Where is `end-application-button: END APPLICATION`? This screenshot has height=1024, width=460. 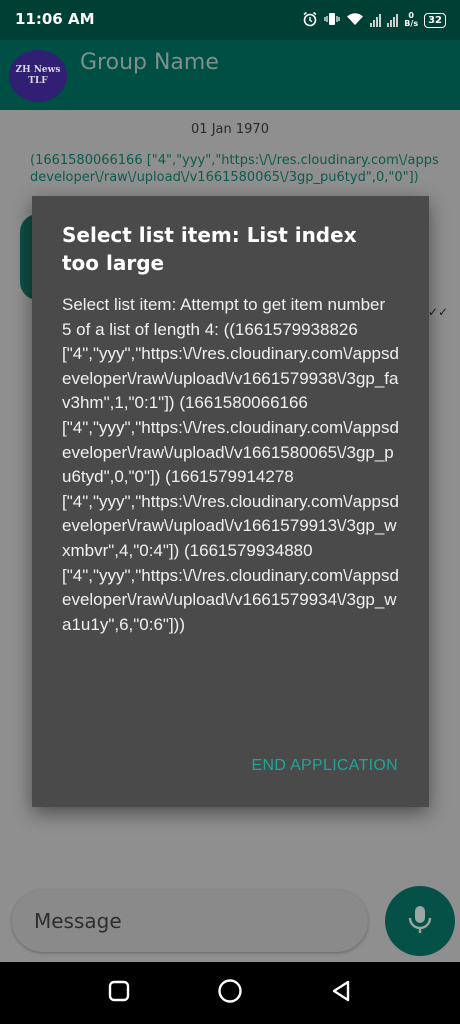
end-application-button: END APPLICATION is located at coordinates (325, 766).